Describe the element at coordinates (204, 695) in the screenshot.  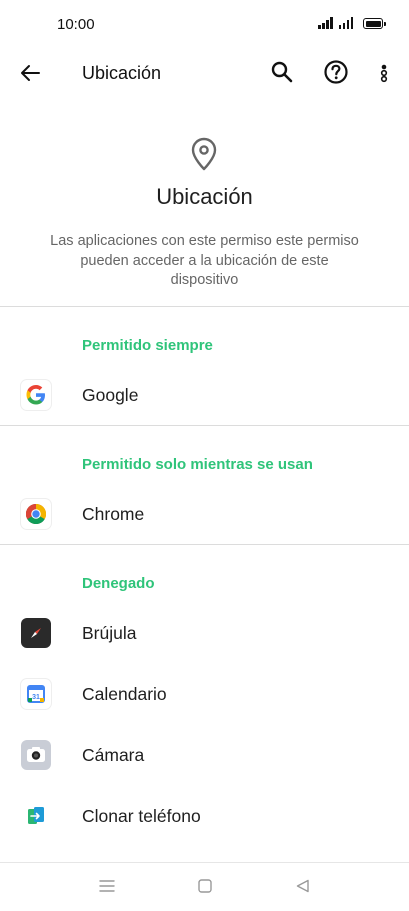
I see `app-row-calendar: 31 Calendario` at that location.